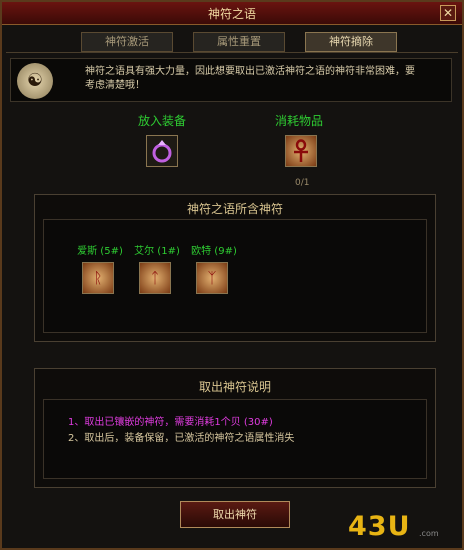 The width and height of the screenshot is (464, 550). I want to click on site-logo: 43U, so click(379, 526).